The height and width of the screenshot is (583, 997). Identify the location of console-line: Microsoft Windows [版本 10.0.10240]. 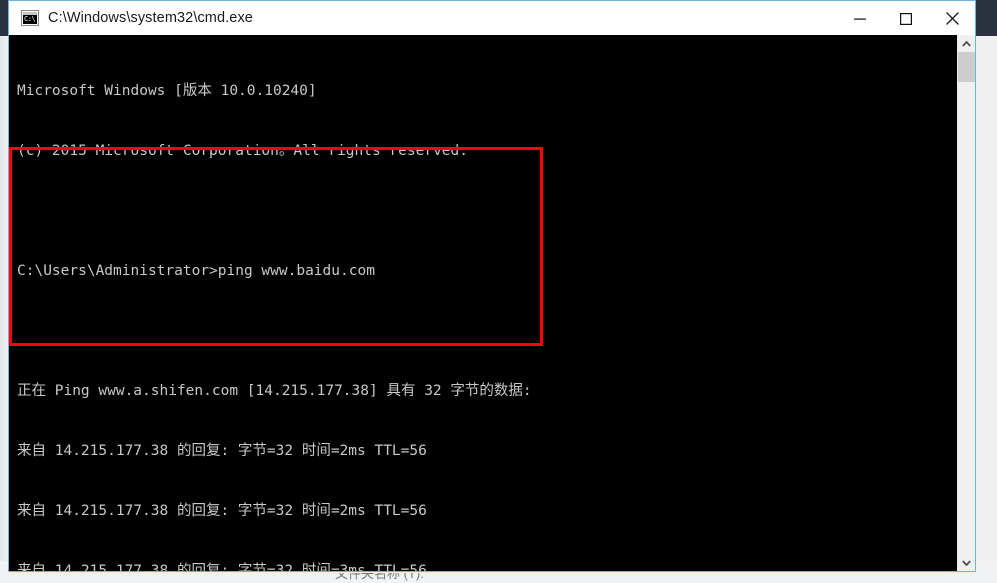
(167, 91).